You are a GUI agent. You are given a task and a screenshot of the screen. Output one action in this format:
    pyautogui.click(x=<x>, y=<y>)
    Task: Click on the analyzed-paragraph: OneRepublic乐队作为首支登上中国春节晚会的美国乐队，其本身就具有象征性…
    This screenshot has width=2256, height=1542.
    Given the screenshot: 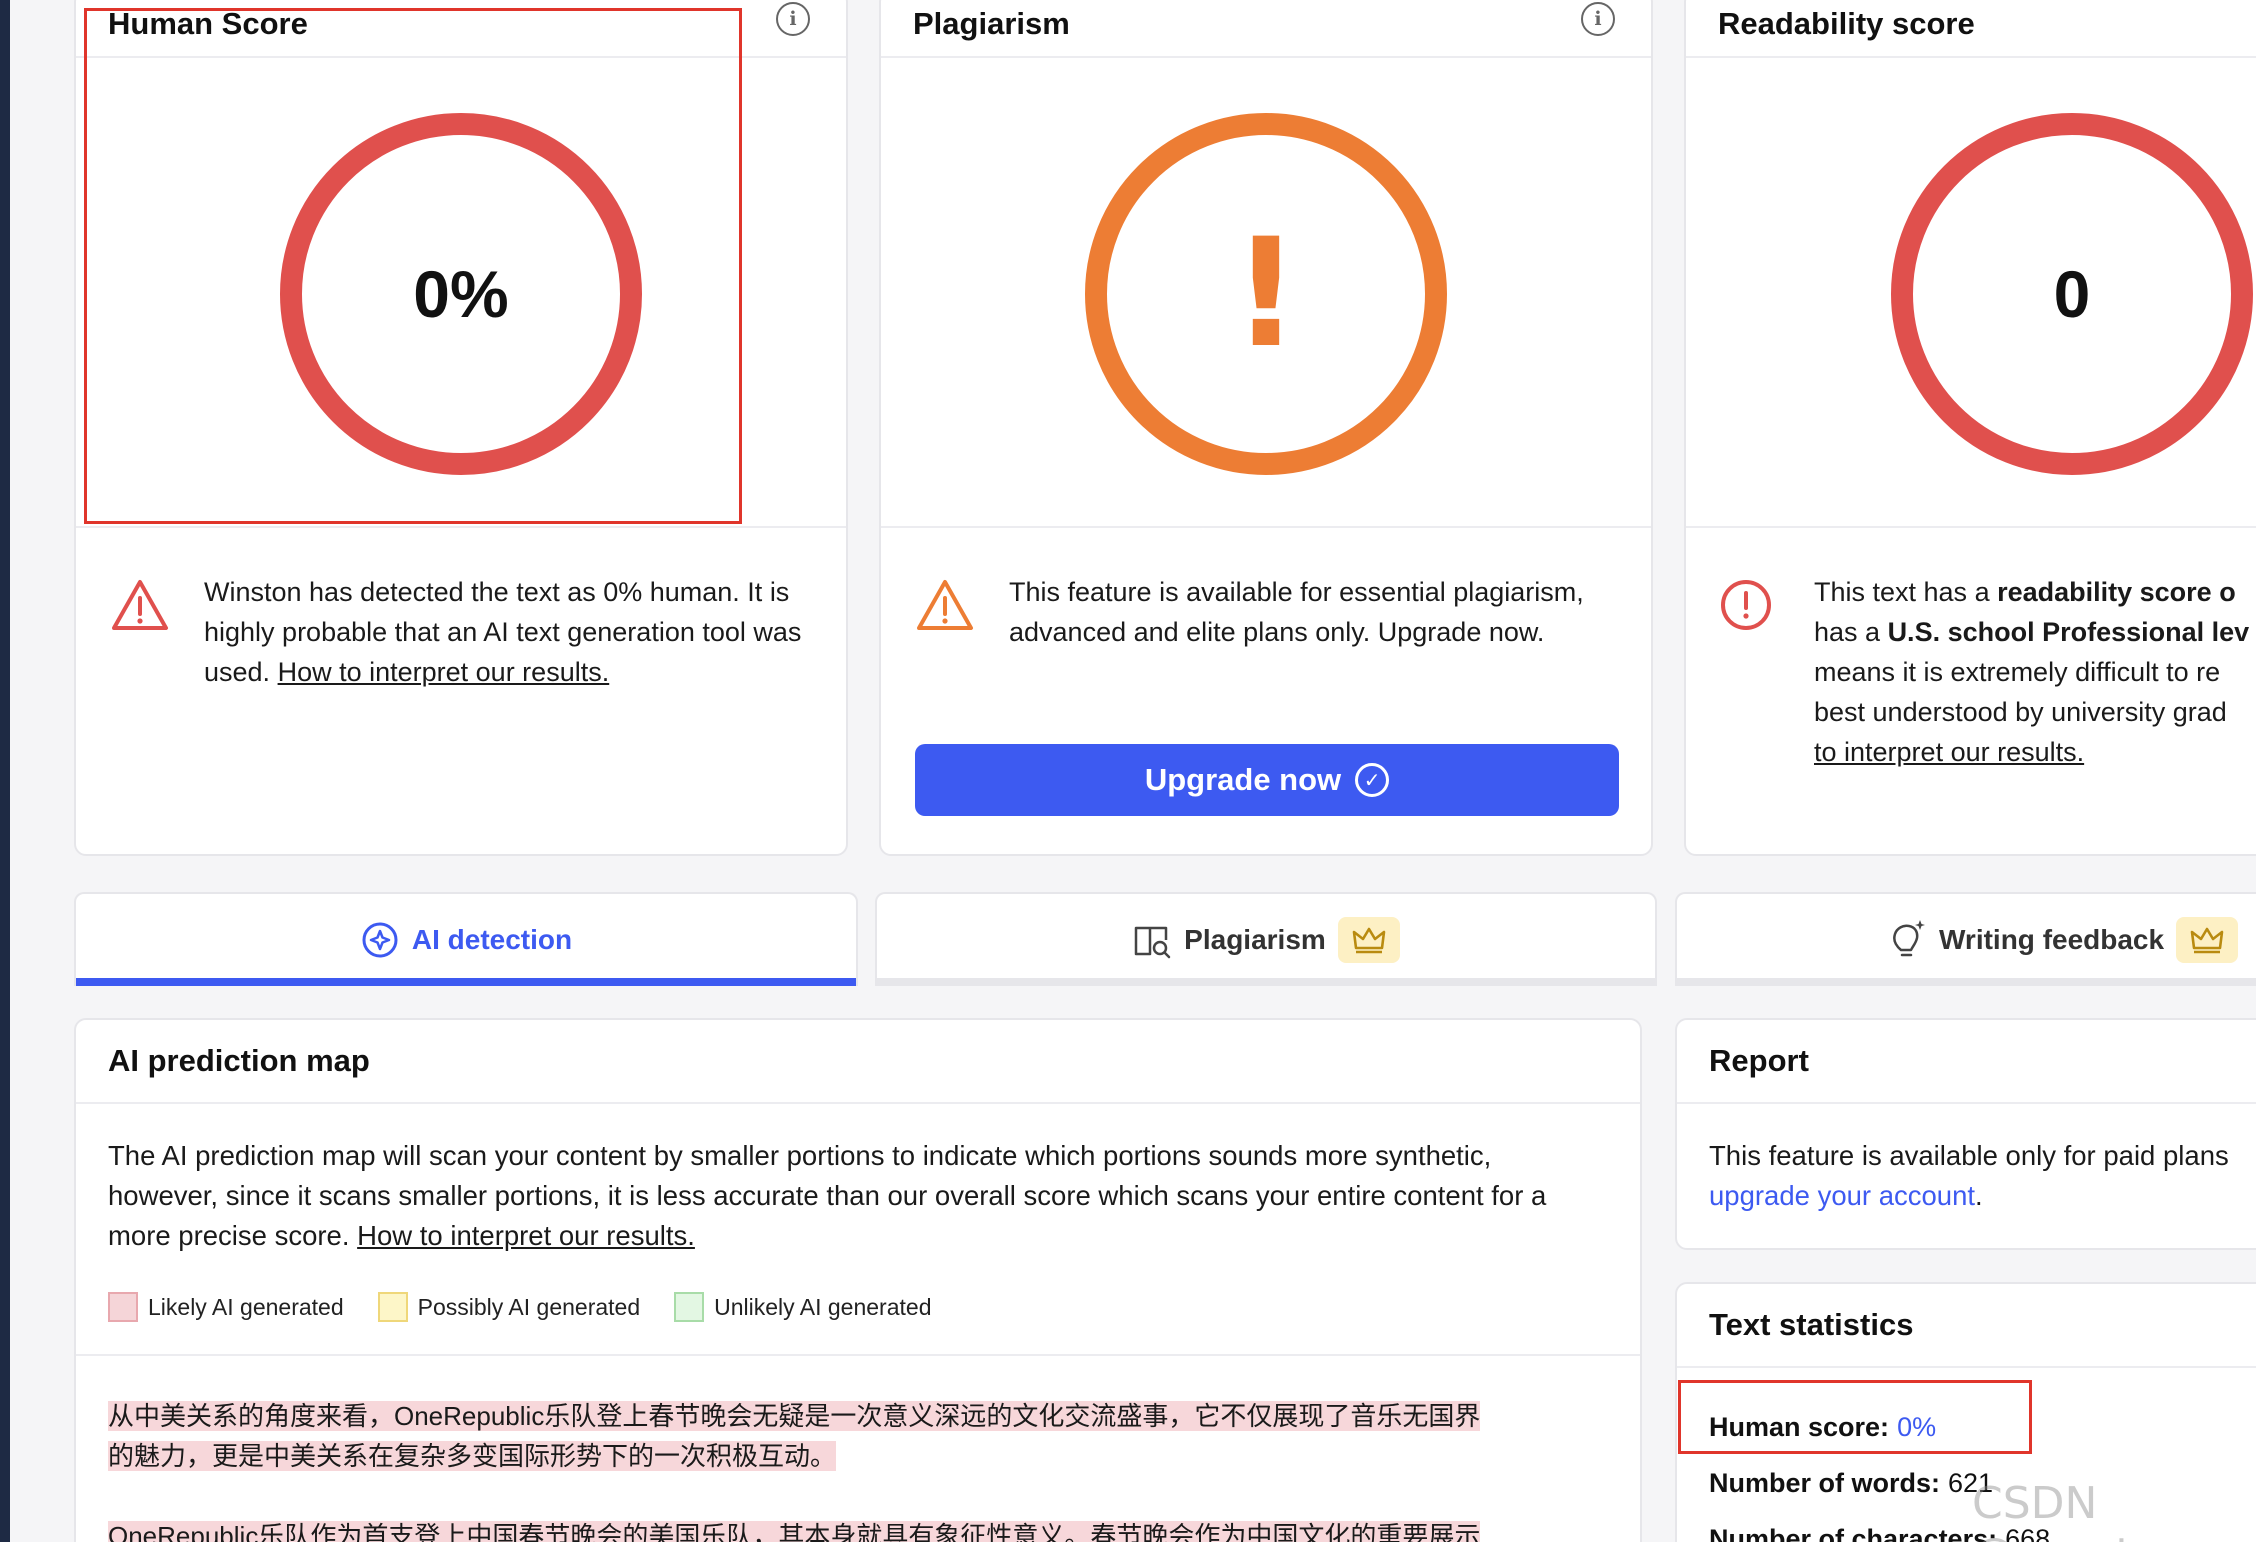 What is the action you would take?
    pyautogui.click(x=856, y=1529)
    